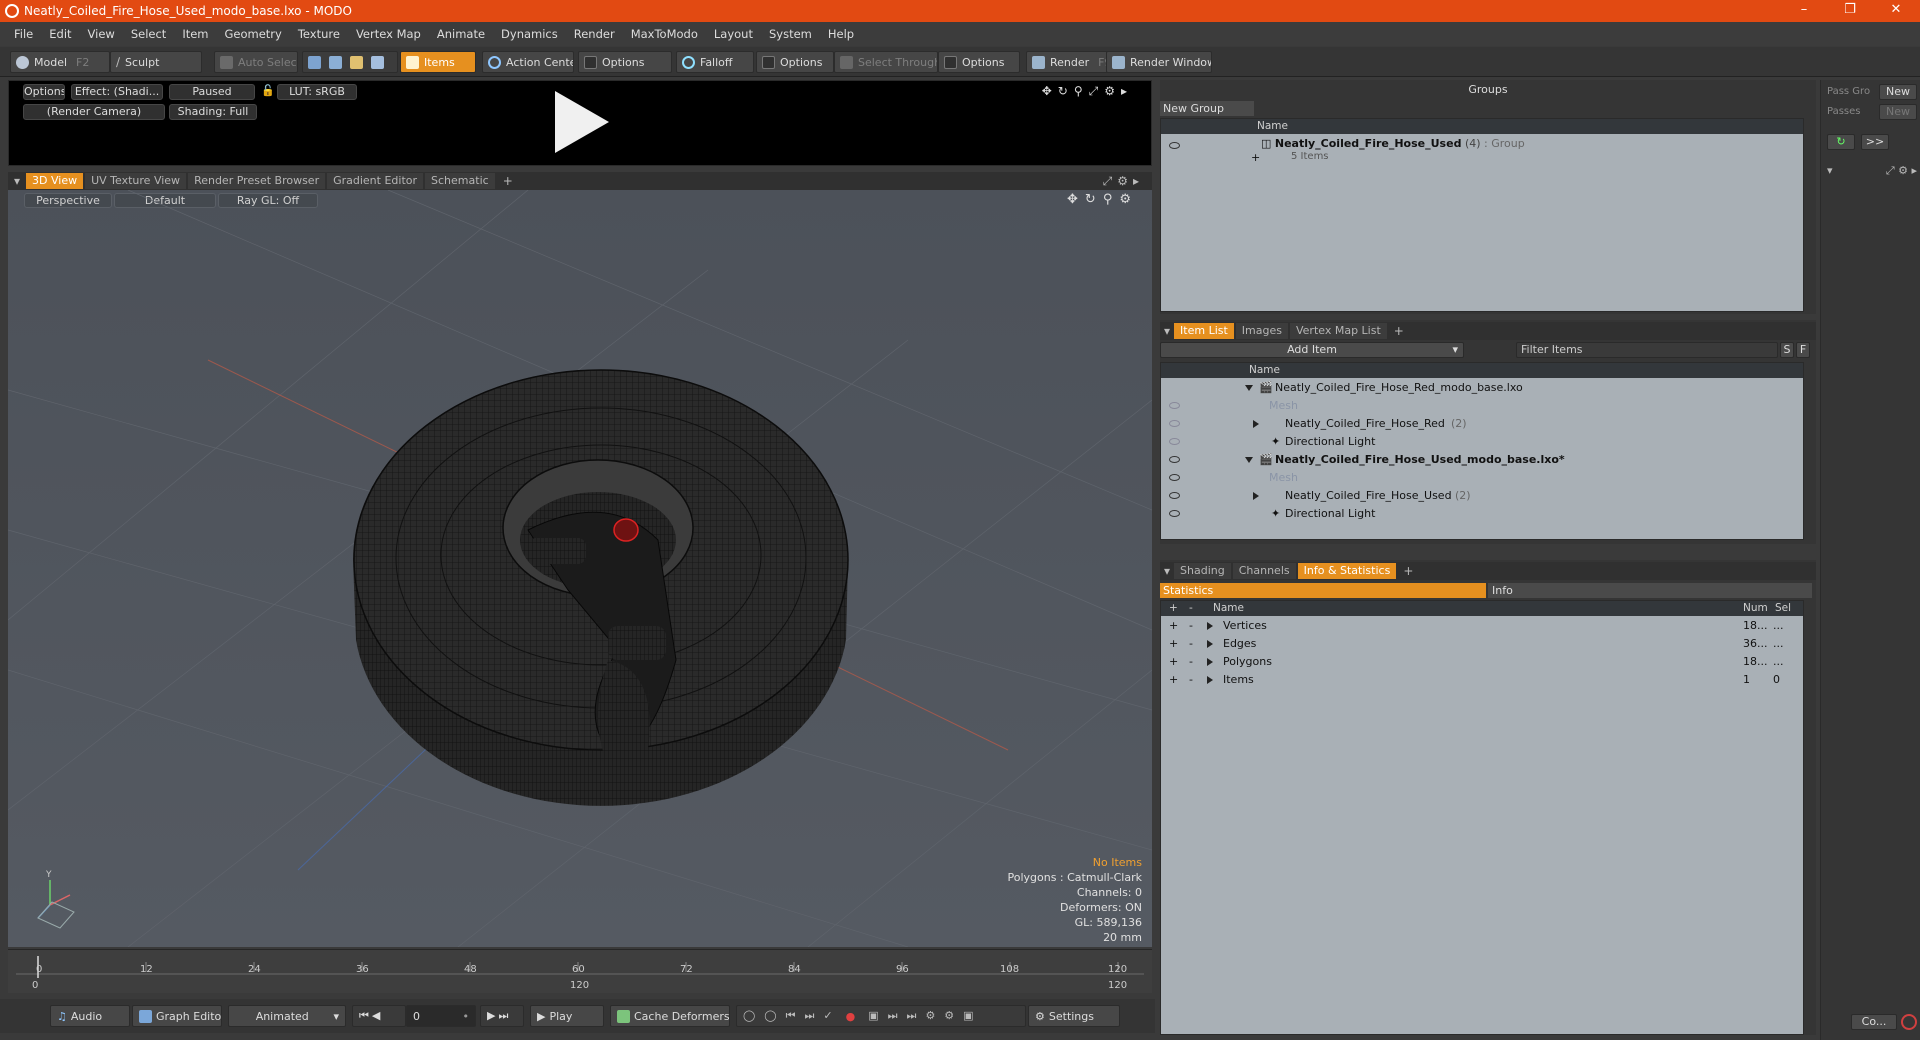 The width and height of the screenshot is (1920, 1040). I want to click on animated-dropdown: Animated ▾, so click(287, 1016).